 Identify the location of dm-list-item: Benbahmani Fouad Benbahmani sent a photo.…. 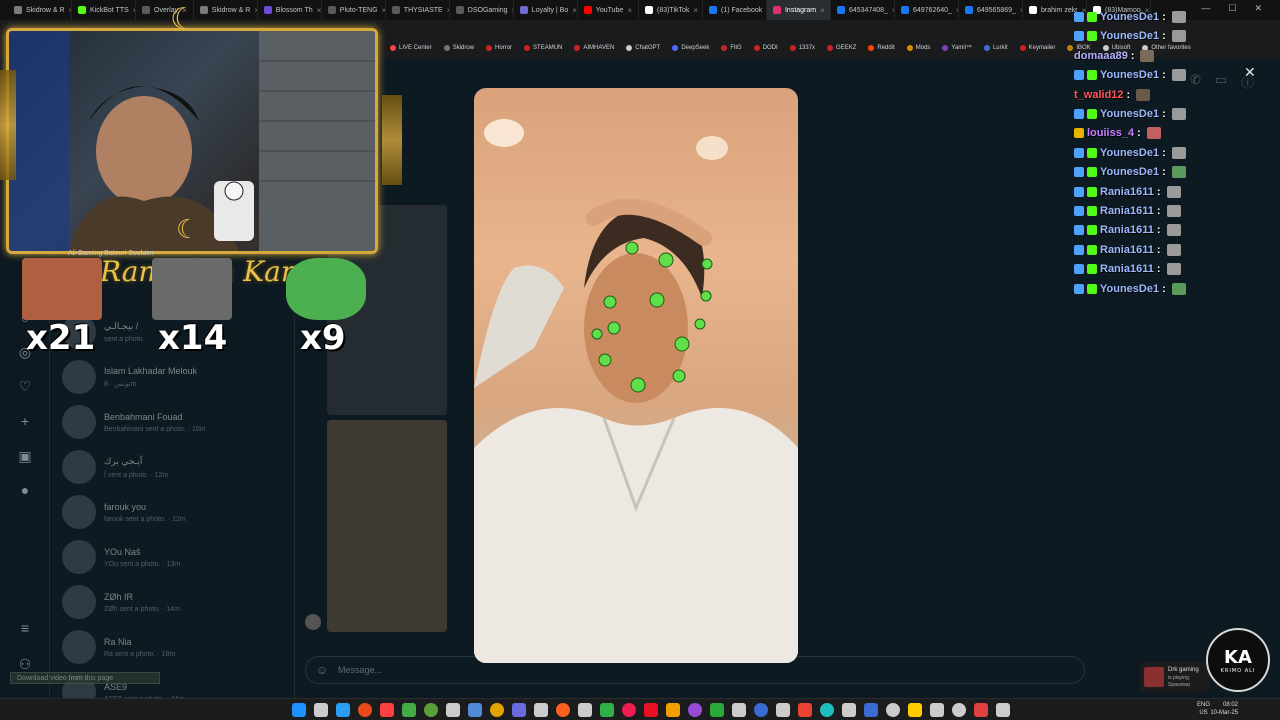
(177, 422).